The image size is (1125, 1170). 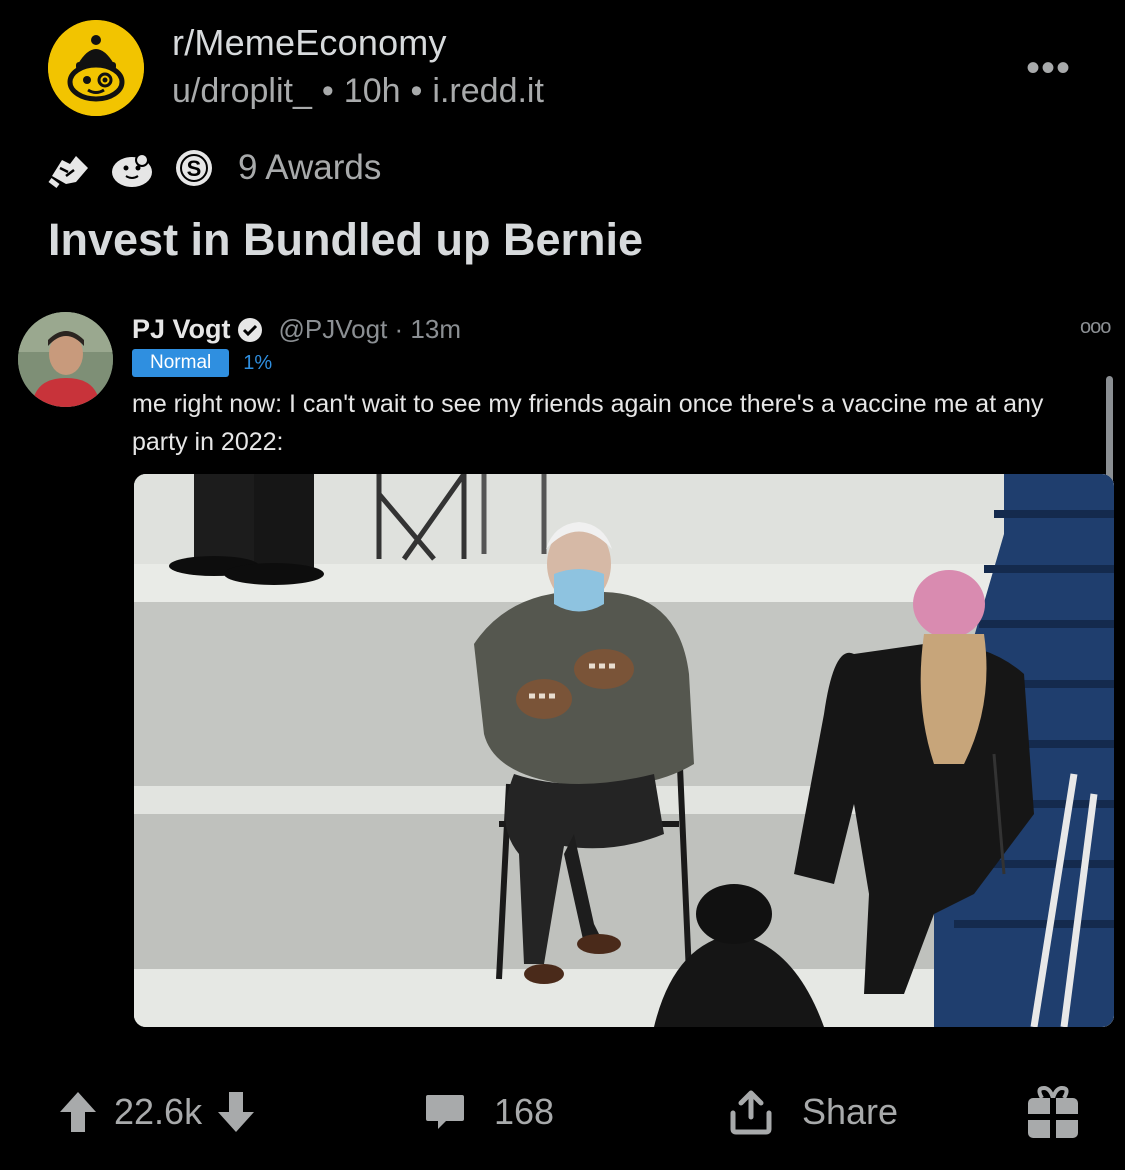 I want to click on award-gift-button, so click(x=1053, y=1112).